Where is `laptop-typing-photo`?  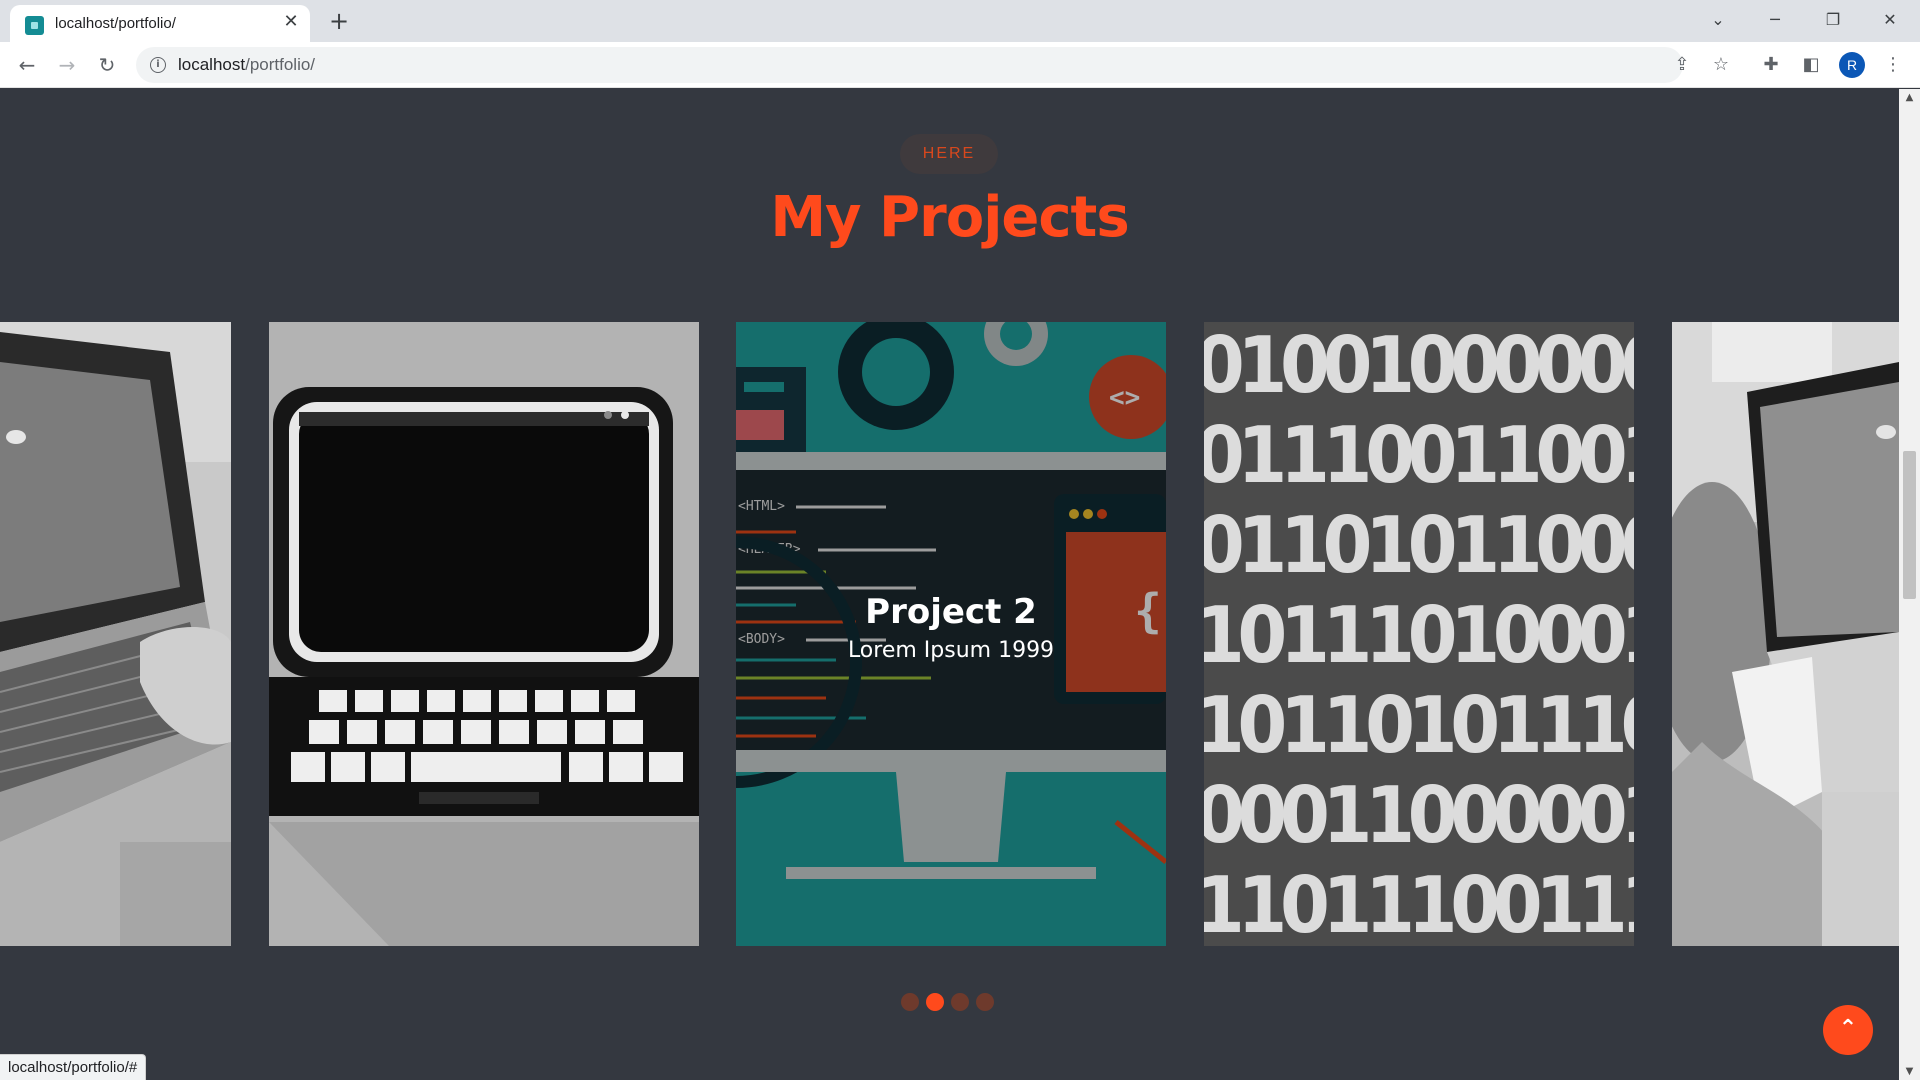
laptop-typing-photo is located at coordinates (115, 634).